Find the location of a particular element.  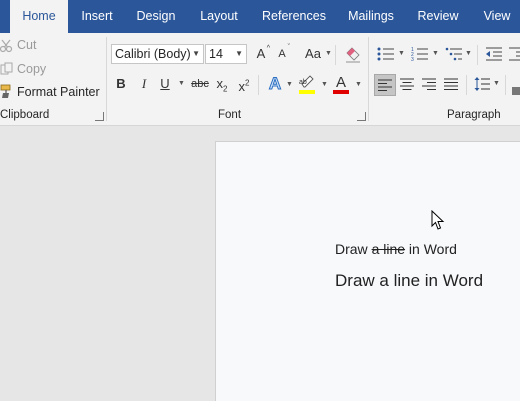

font-group-label: Font is located at coordinates (230, 115).